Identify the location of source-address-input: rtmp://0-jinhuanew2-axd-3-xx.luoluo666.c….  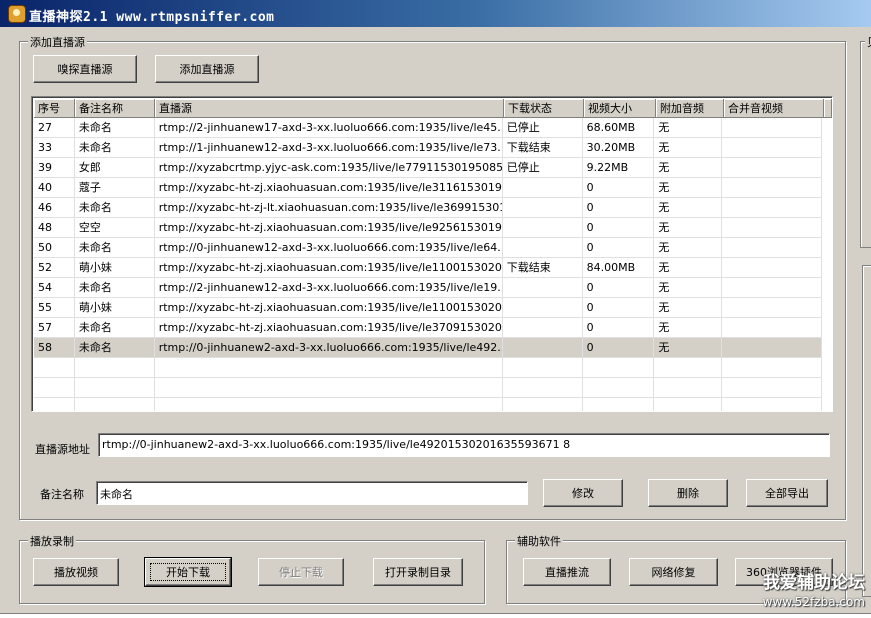
(464, 445).